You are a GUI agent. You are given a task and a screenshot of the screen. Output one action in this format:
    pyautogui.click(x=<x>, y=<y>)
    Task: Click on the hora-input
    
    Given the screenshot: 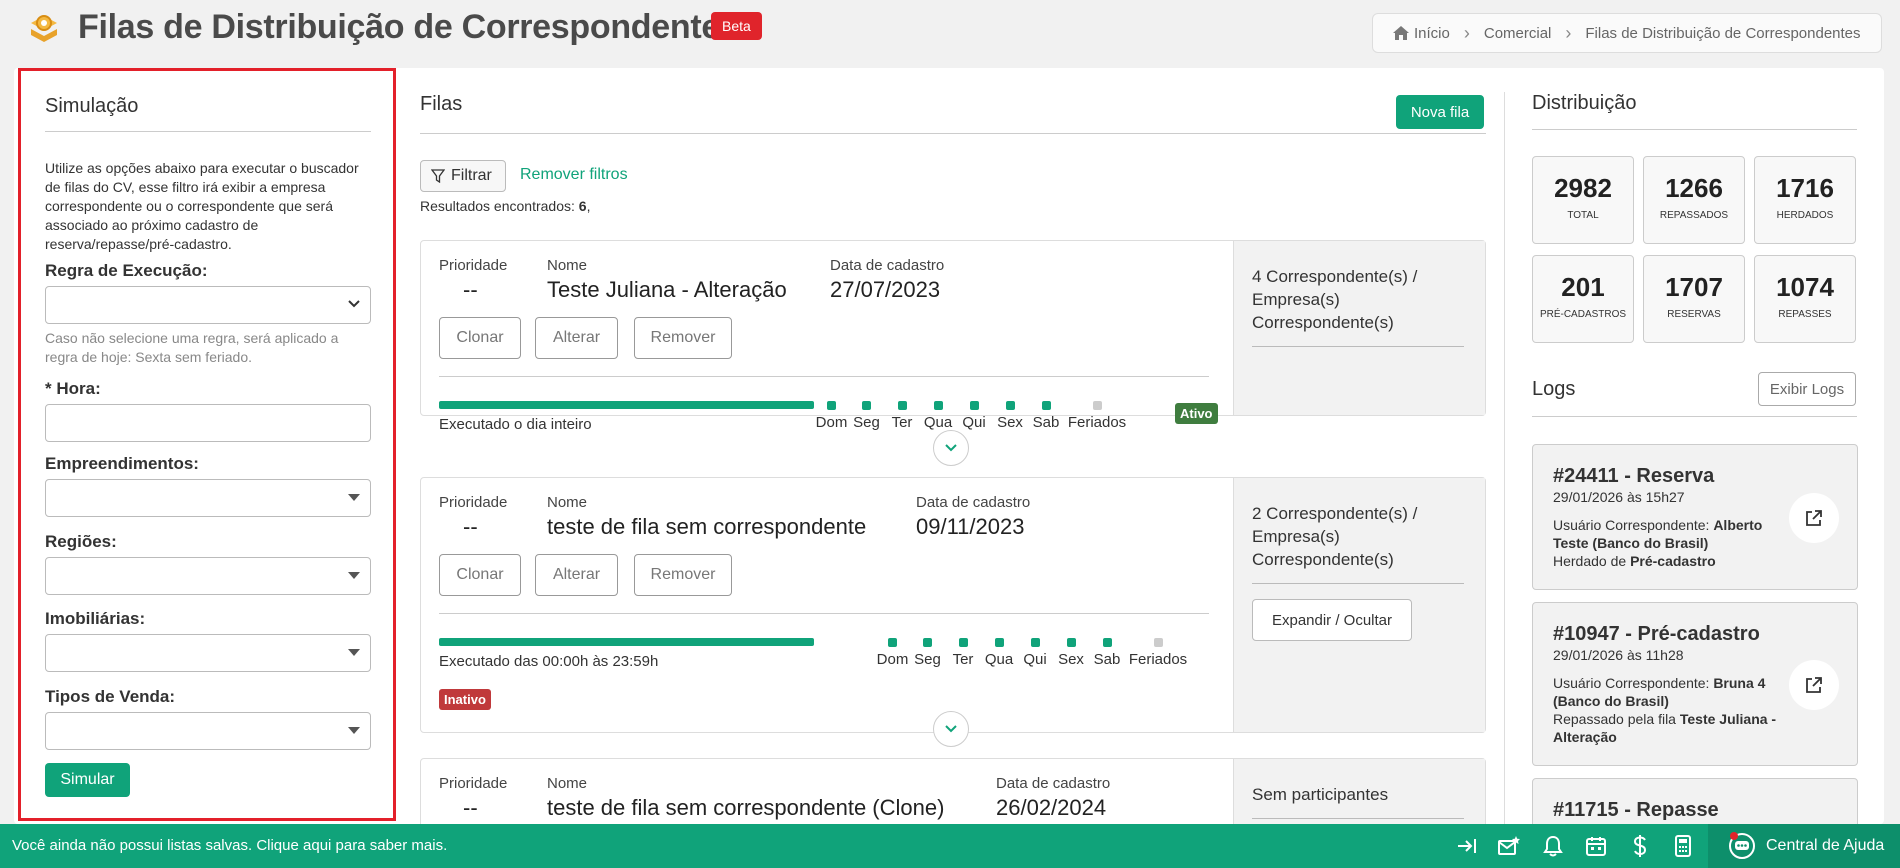 What is the action you would take?
    pyautogui.click(x=208, y=423)
    